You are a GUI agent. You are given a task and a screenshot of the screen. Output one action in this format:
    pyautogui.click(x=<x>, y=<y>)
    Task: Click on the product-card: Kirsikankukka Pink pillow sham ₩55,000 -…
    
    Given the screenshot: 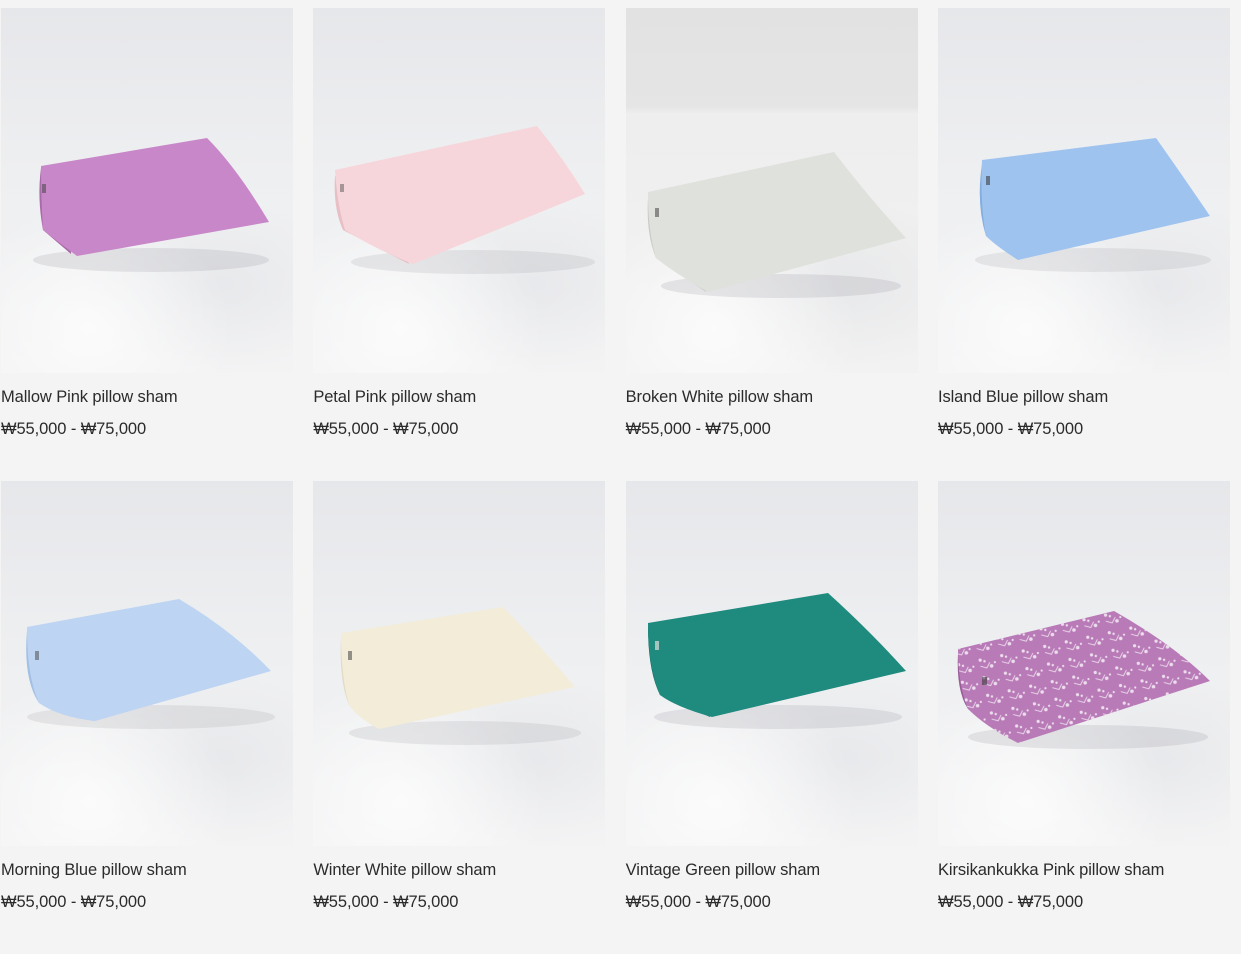 What is the action you would take?
    pyautogui.click(x=1083, y=717)
    